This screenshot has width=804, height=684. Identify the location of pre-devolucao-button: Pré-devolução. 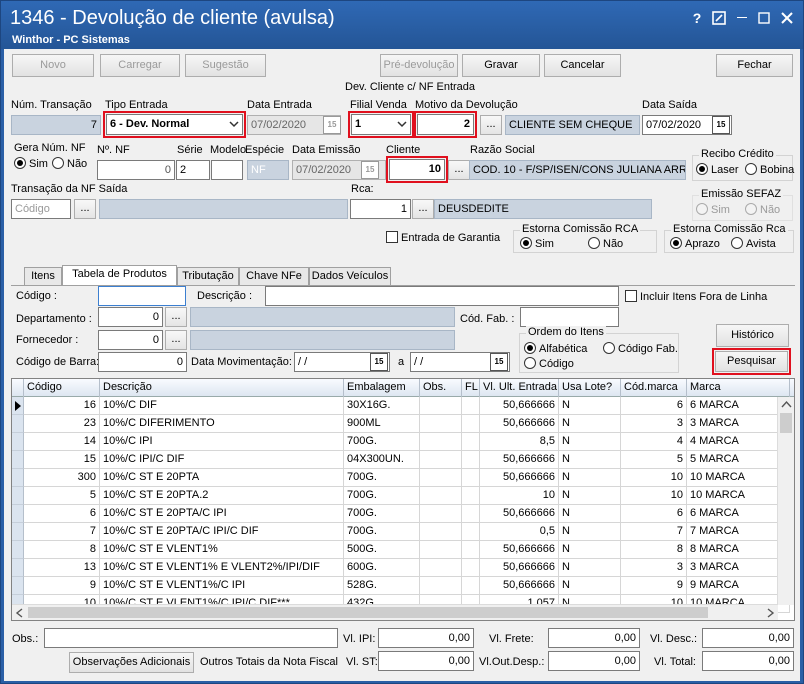
(419, 65).